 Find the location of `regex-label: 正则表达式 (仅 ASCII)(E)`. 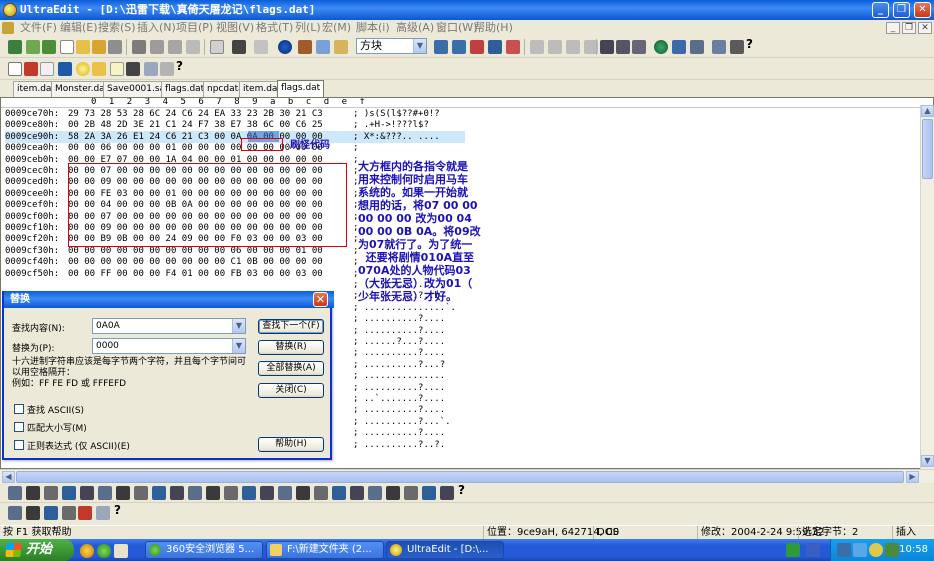

regex-label: 正则表达式 (仅 ASCII)(E) is located at coordinates (78, 445).